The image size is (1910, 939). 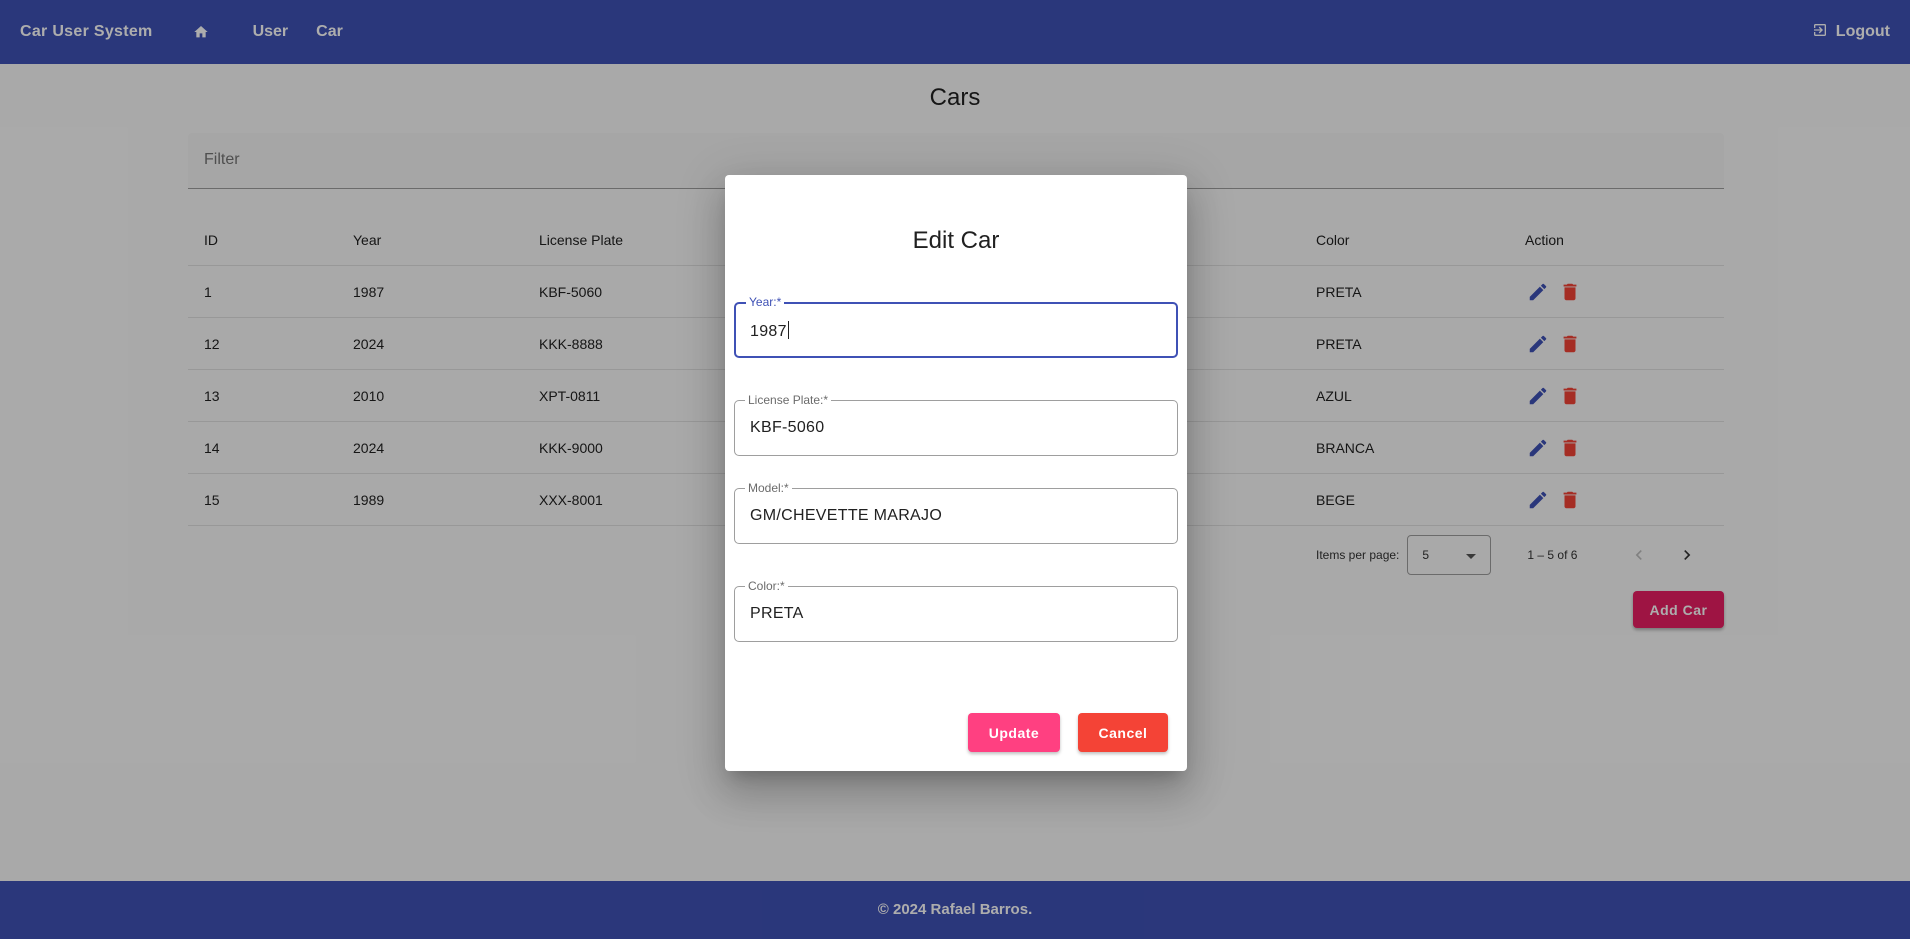 What do you see at coordinates (777, 613) in the screenshot?
I see `color-field-value: PRETA` at bounding box center [777, 613].